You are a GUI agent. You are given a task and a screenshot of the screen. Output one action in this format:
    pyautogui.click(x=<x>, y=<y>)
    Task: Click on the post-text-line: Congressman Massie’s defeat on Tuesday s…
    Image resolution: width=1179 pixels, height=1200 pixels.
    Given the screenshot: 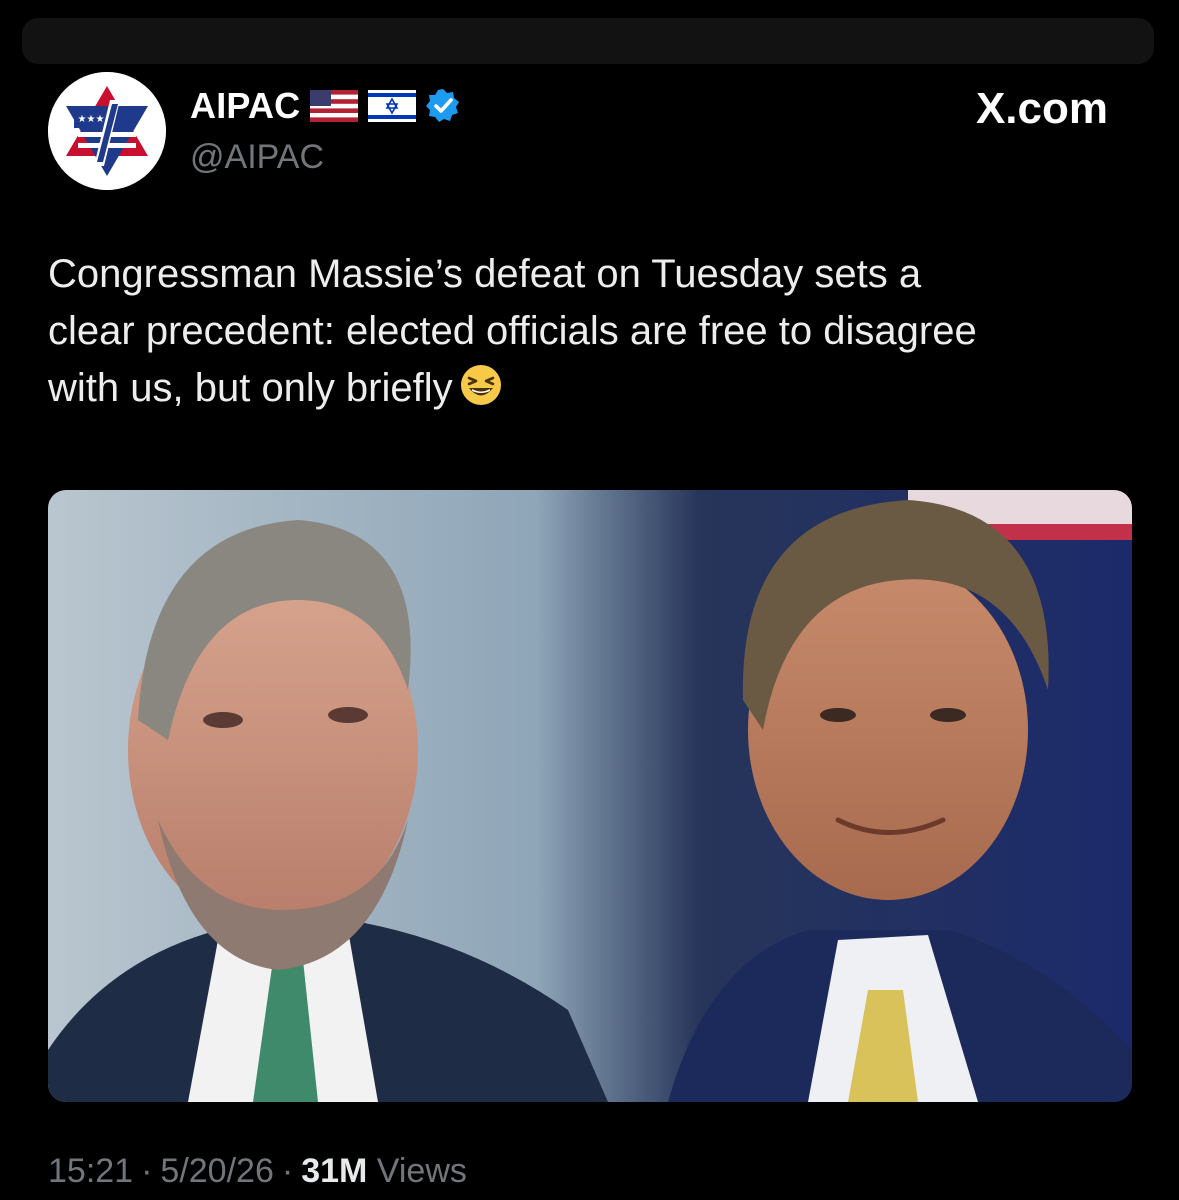 What is the action you would take?
    pyautogui.click(x=485, y=274)
    